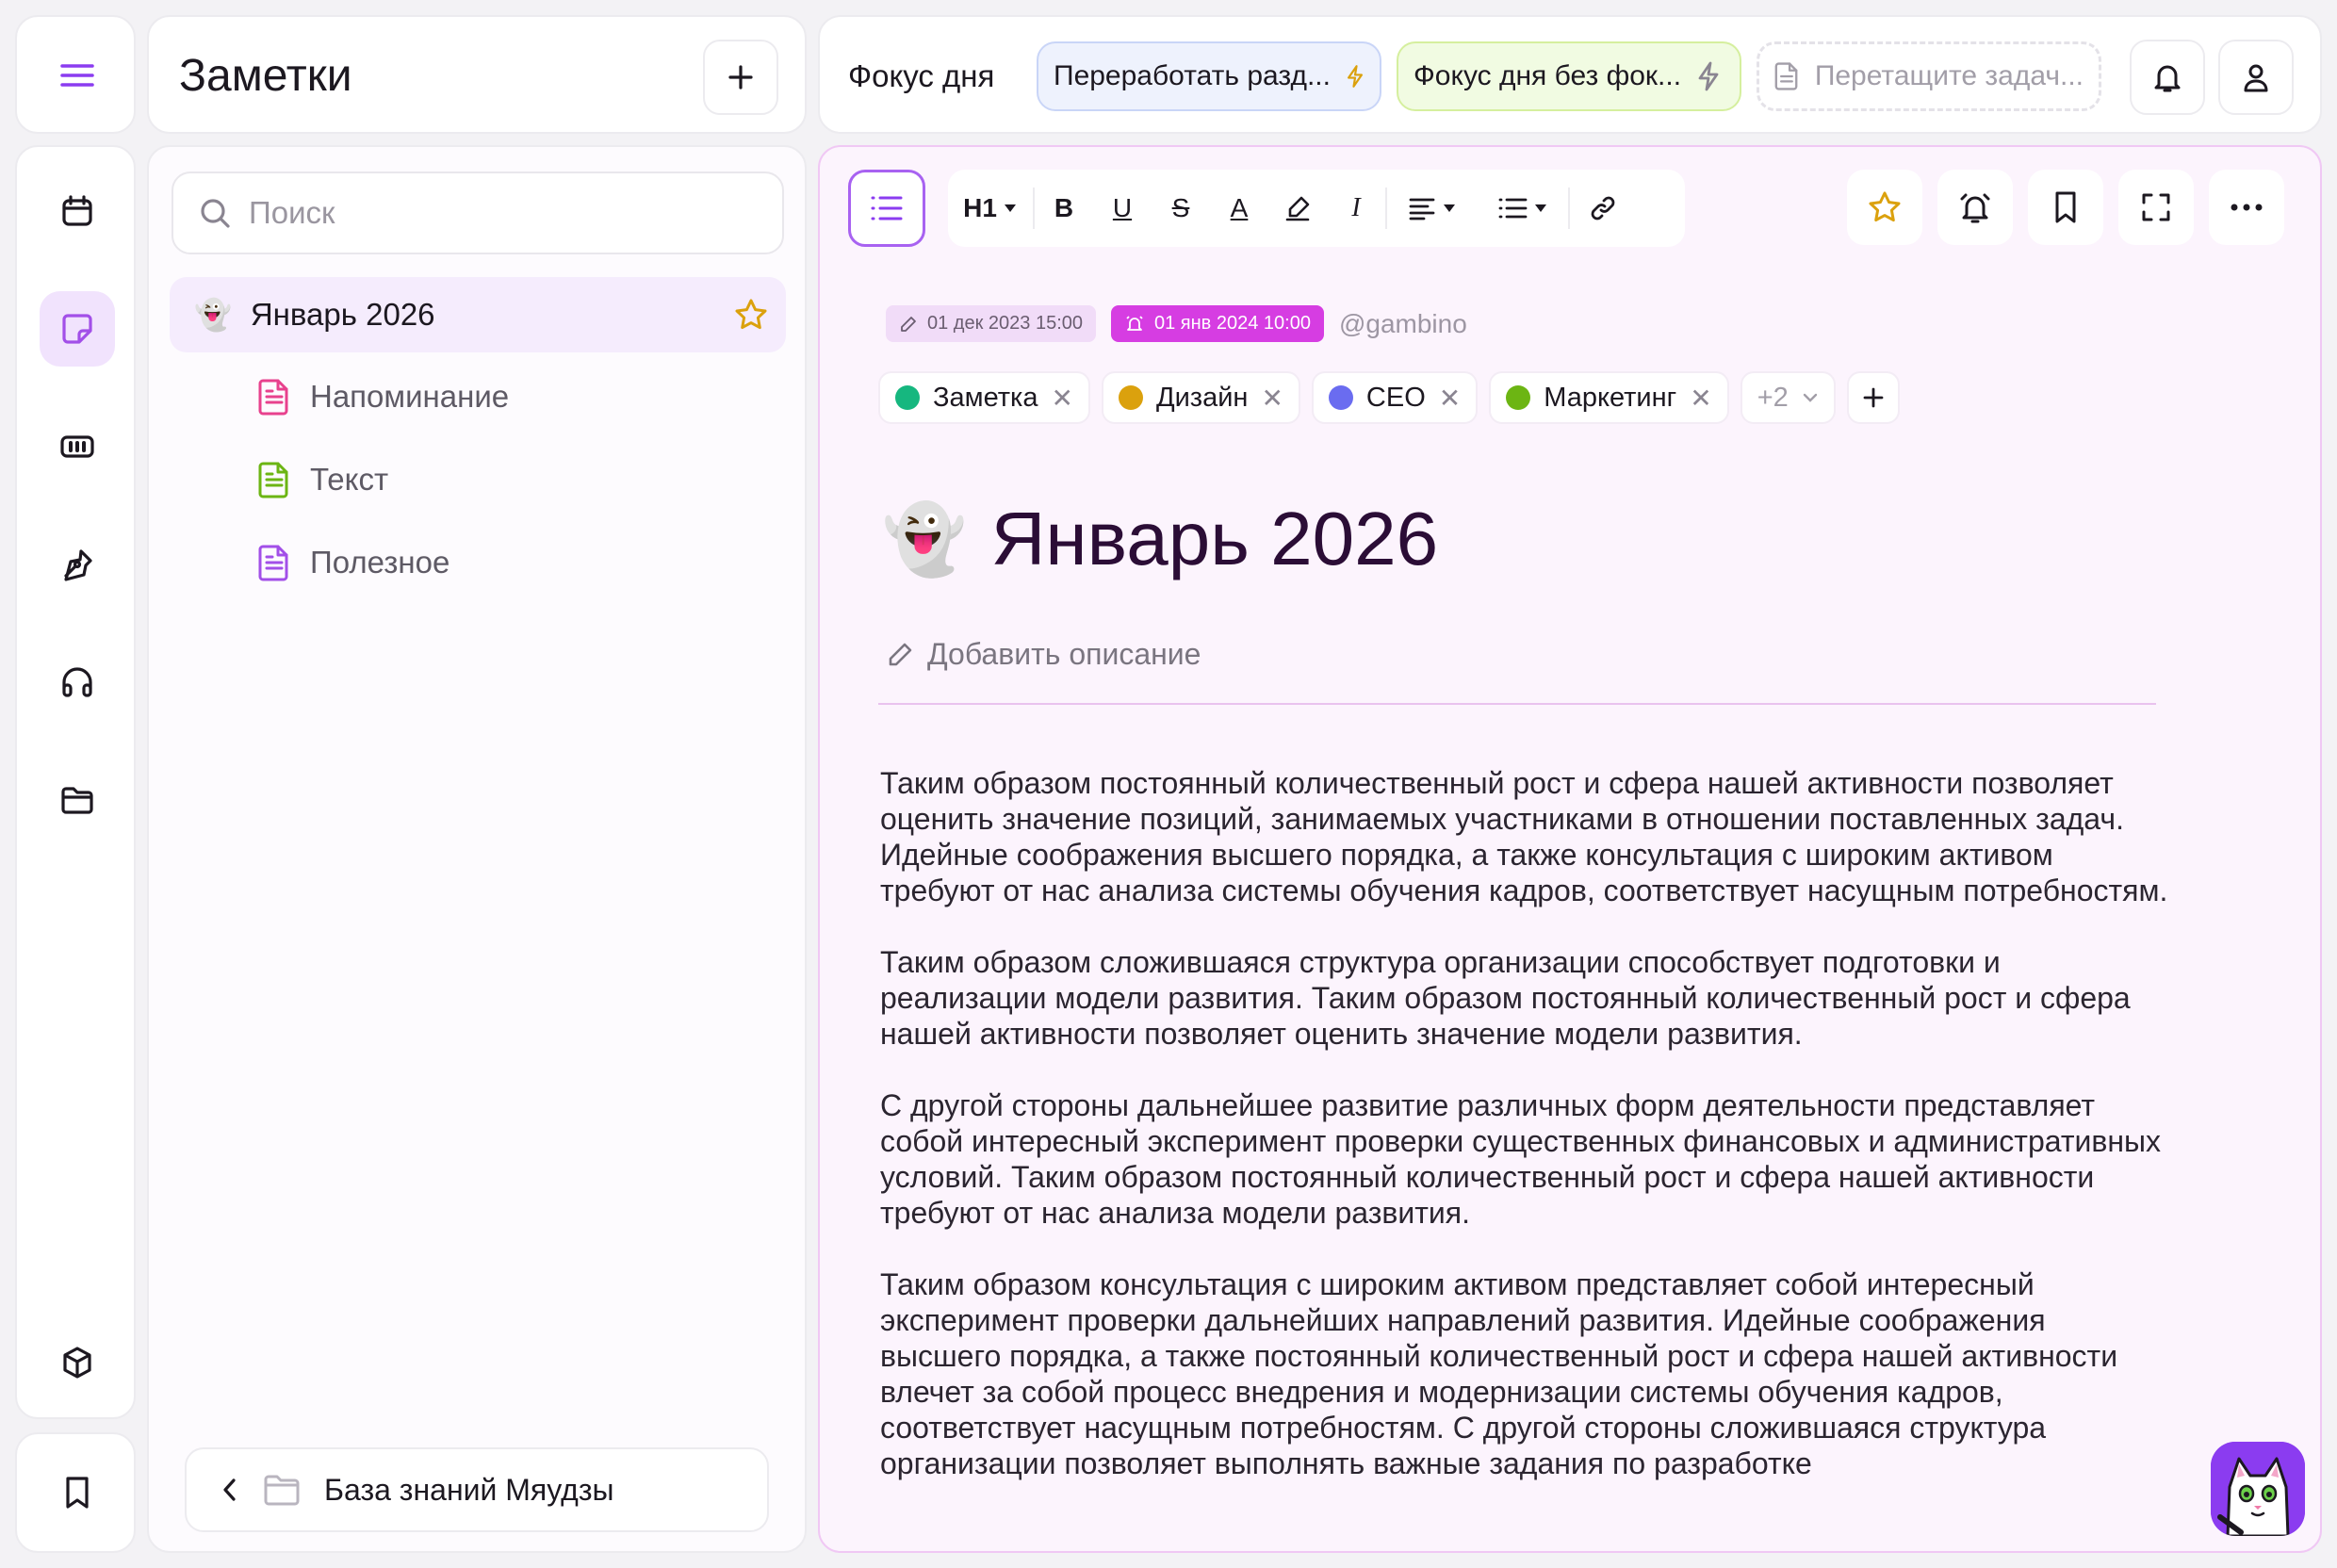 Image resolution: width=2337 pixels, height=1568 pixels. Describe the element at coordinates (1043, 655) in the screenshot. I see `add-description: Добавить описание` at that location.